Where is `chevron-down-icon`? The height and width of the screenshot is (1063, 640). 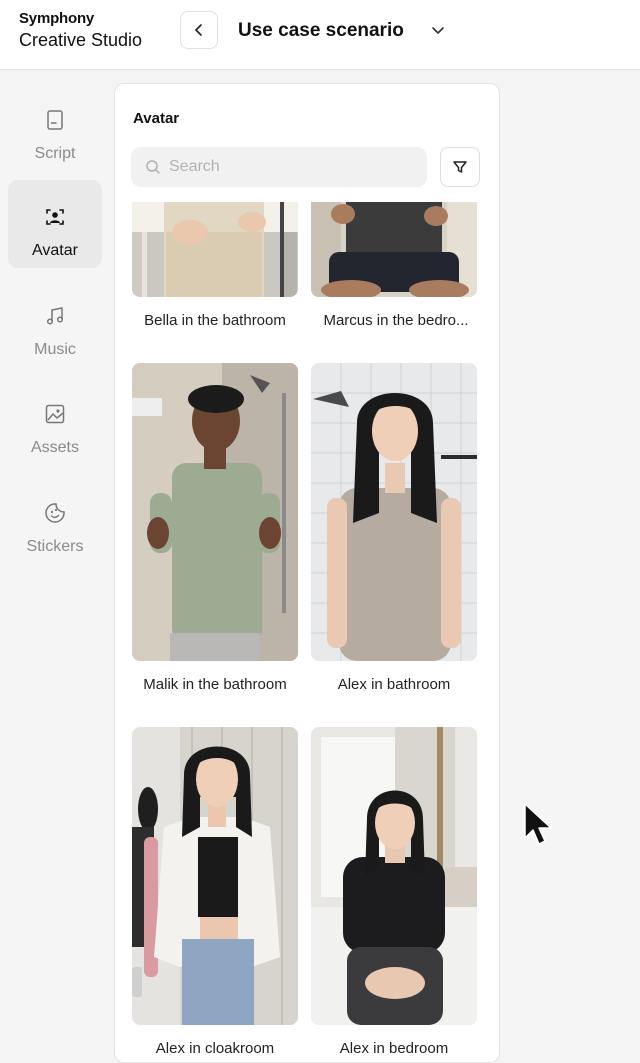 chevron-down-icon is located at coordinates (438, 30).